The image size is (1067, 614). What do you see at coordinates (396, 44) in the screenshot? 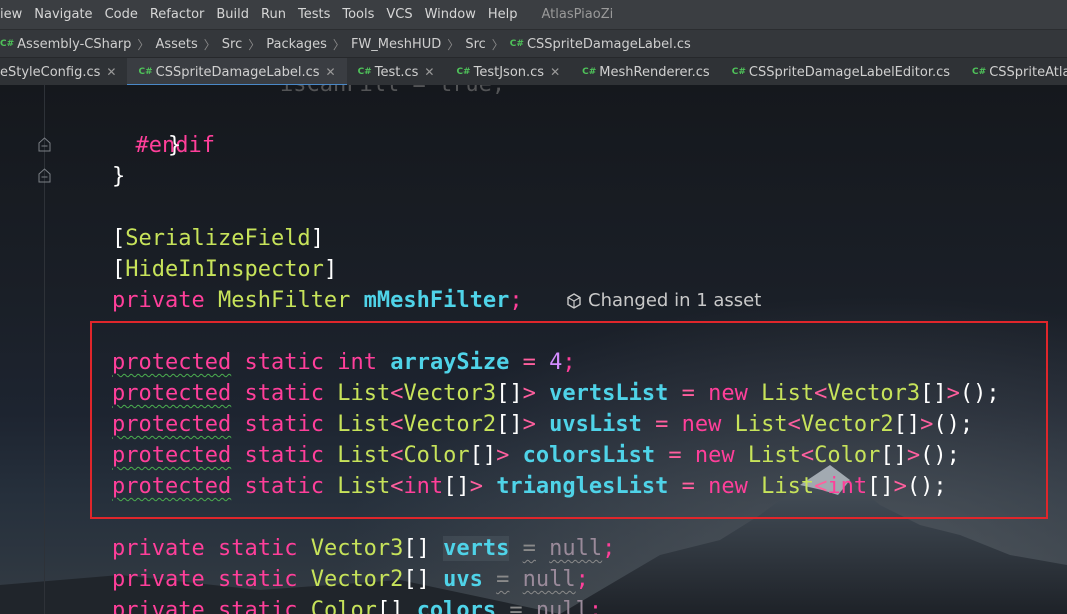
I see `breadcrumb-item: FW_MeshHUD` at bounding box center [396, 44].